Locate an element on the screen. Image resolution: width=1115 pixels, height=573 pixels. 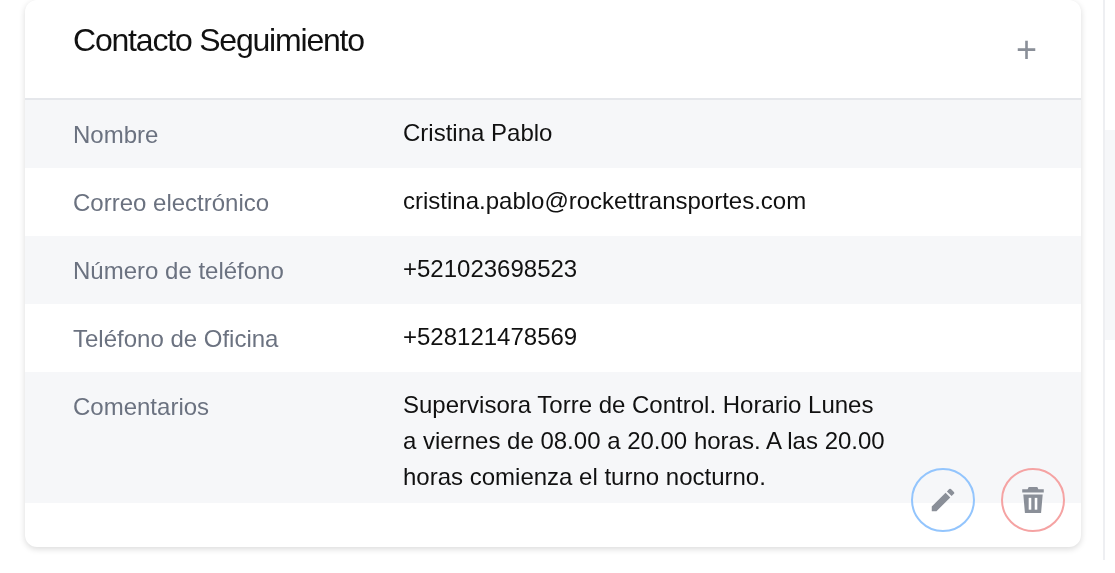
field-value: cristina.pablo@rockettransportes.com is located at coordinates (605, 201).